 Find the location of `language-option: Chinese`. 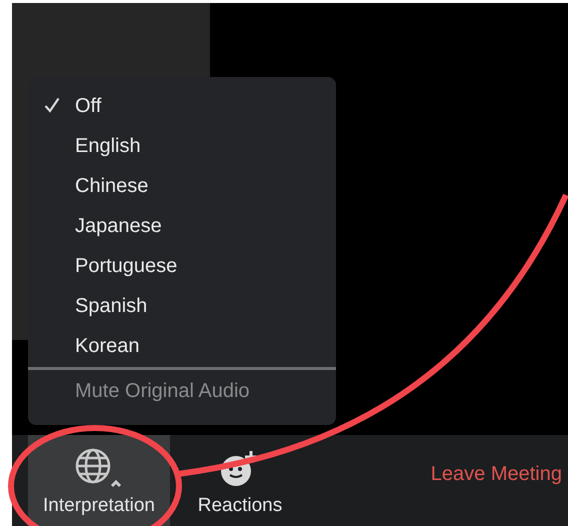

language-option: Chinese is located at coordinates (111, 186).